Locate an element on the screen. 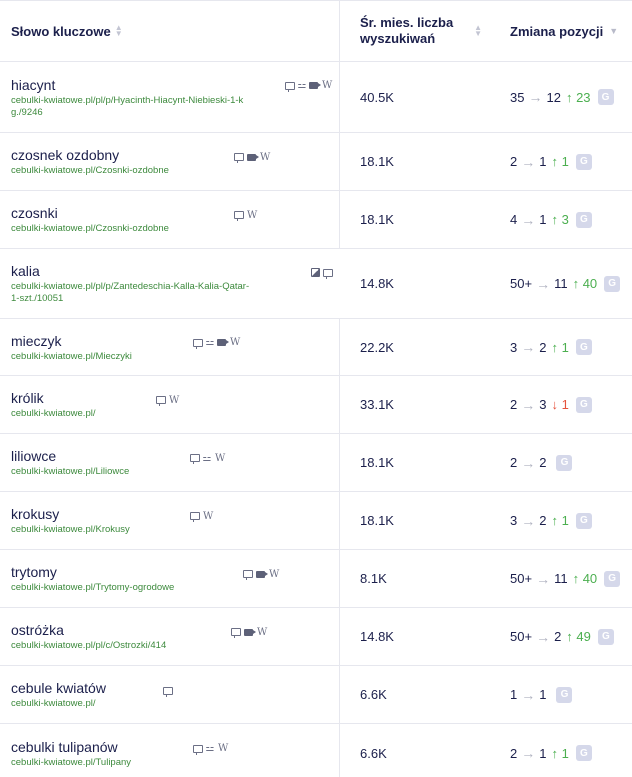  keyword: trytomy is located at coordinates (175, 572).